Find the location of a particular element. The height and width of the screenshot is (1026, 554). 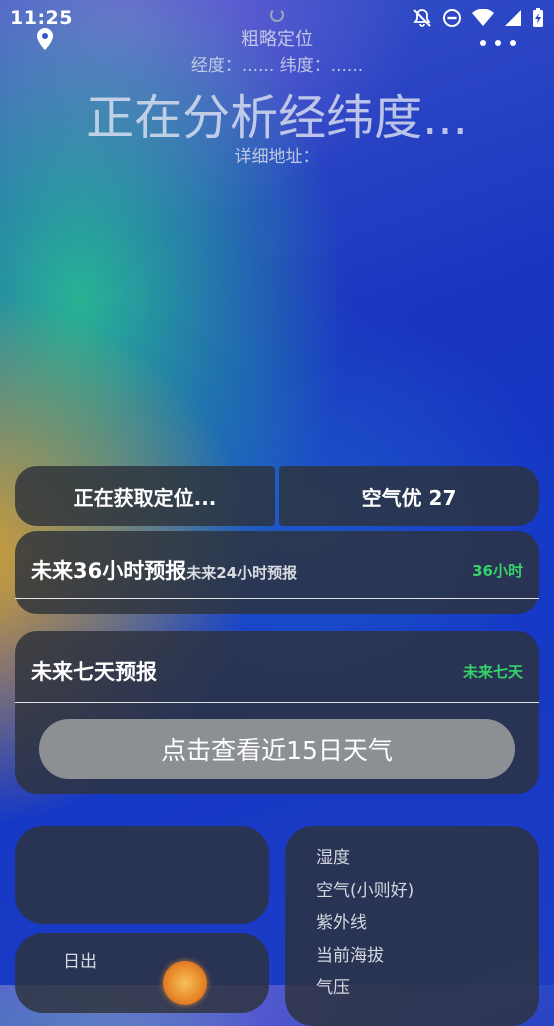

forecast-7d-tab: 未来七天 is located at coordinates (493, 671).